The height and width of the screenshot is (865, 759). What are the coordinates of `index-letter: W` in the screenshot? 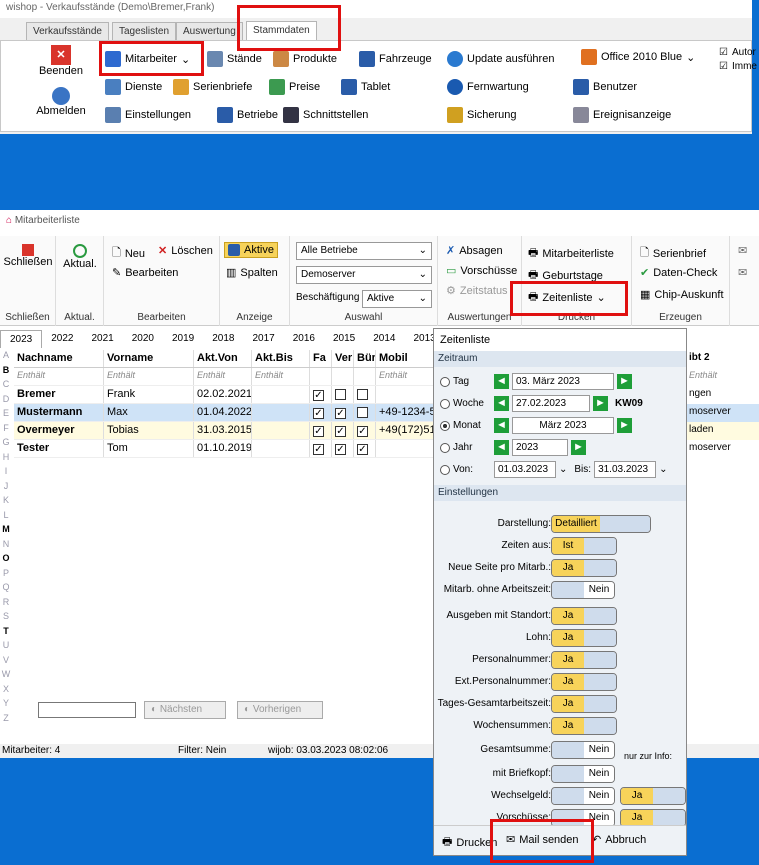 It's located at (6, 676).